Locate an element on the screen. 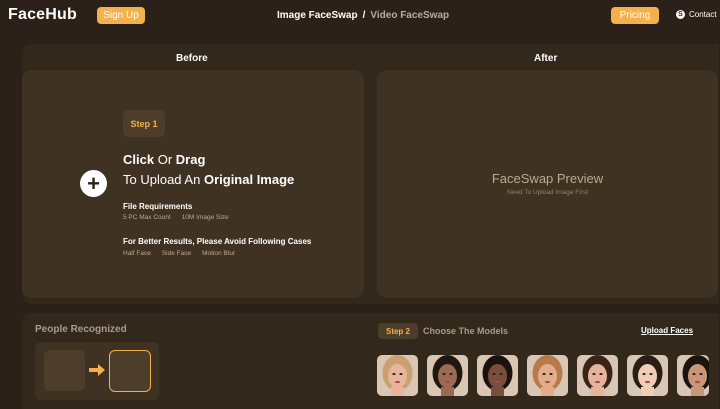 This screenshot has height=409, width=720. before-heading: Before is located at coordinates (192, 58).